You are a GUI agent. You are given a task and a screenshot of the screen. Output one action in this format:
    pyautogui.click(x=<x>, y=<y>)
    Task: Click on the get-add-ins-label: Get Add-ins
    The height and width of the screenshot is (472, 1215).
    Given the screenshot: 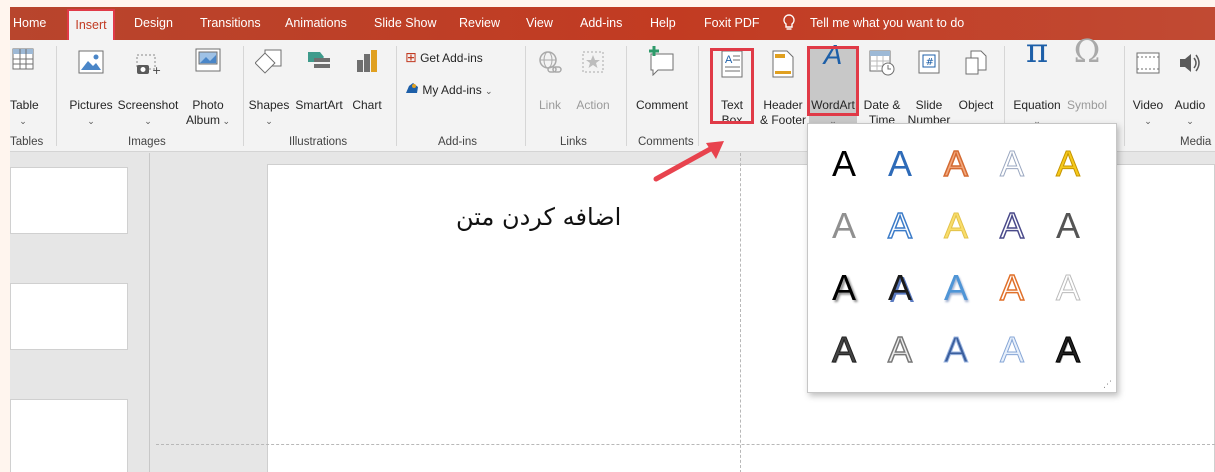 What is the action you would take?
    pyautogui.click(x=451, y=58)
    